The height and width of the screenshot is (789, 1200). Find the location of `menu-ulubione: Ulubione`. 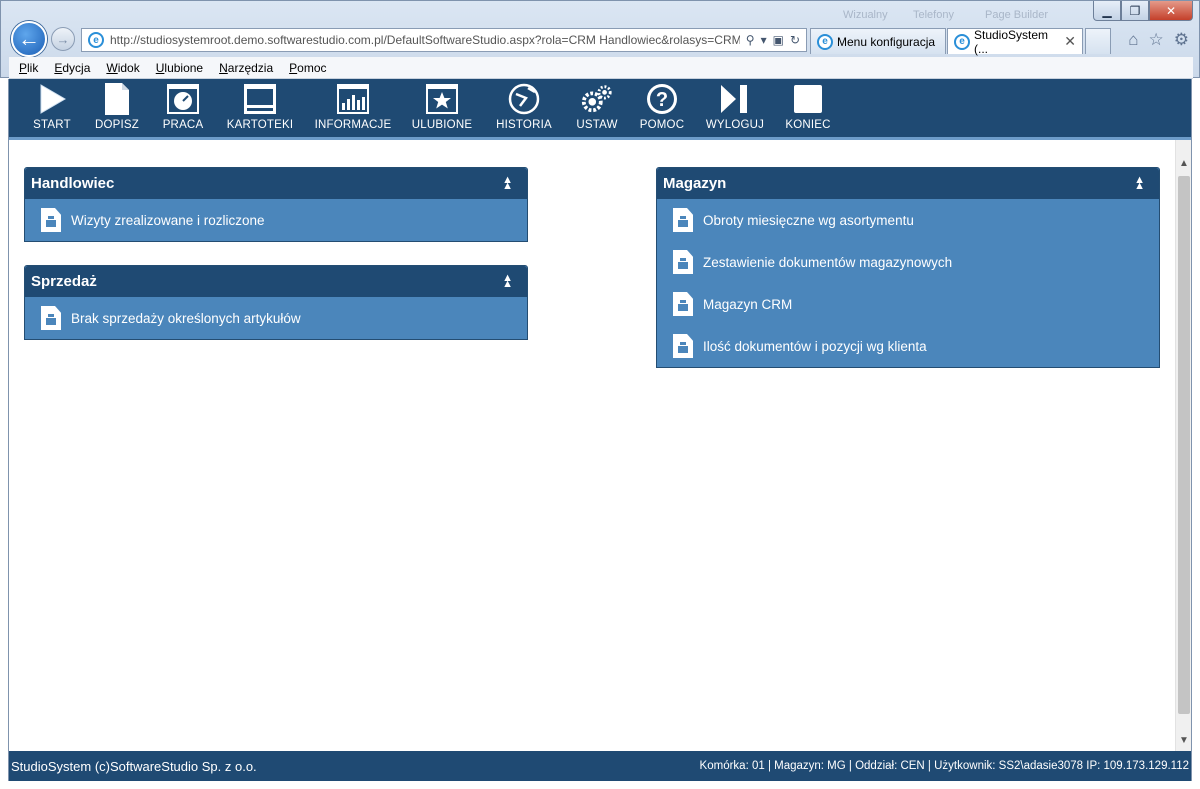

menu-ulubione: Ulubione is located at coordinates (179, 68).